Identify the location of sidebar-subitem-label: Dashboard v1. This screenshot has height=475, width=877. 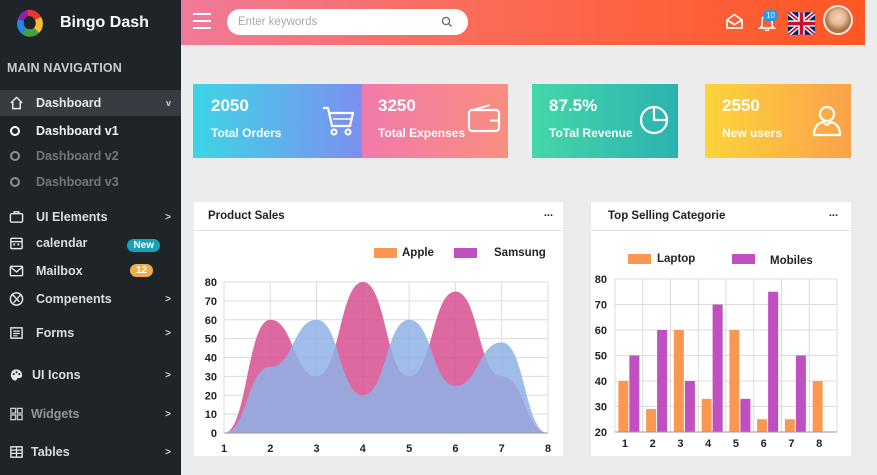
(77, 131).